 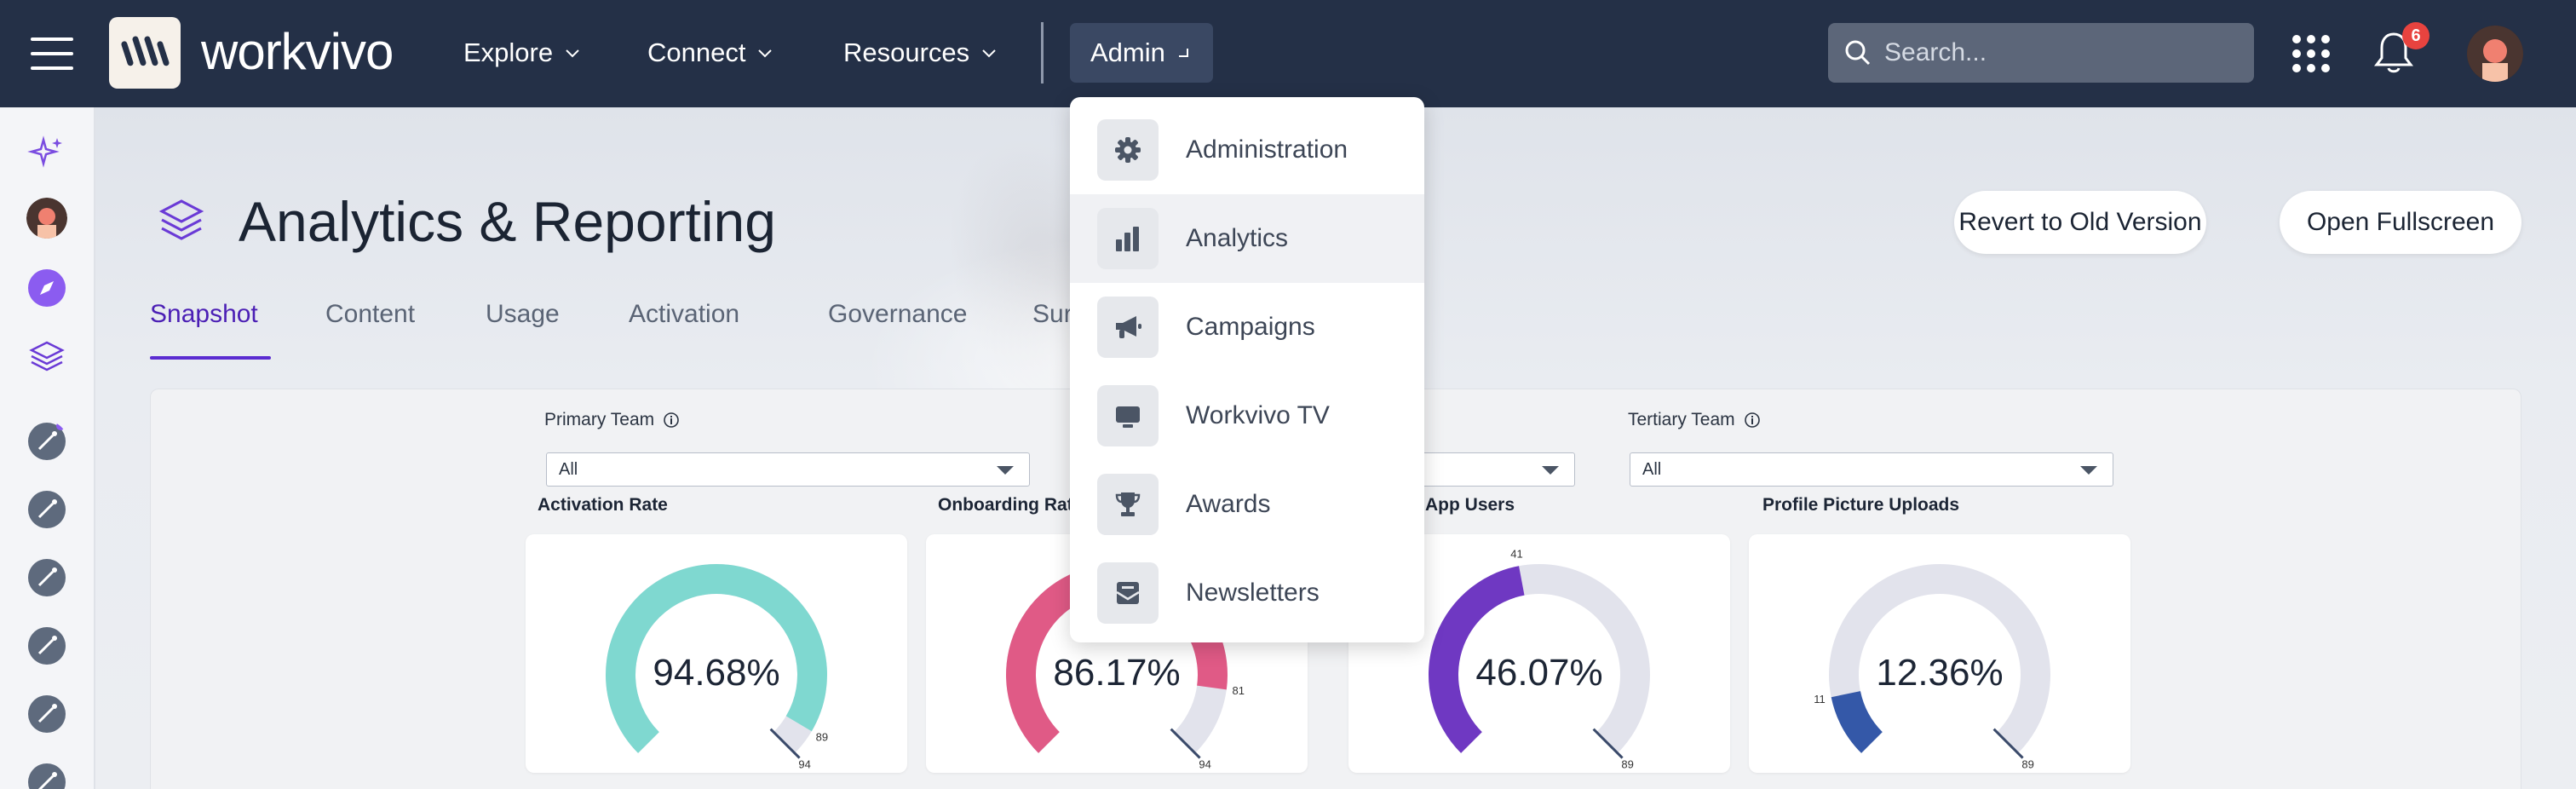 I want to click on tab-usage: Usage, so click(x=523, y=314).